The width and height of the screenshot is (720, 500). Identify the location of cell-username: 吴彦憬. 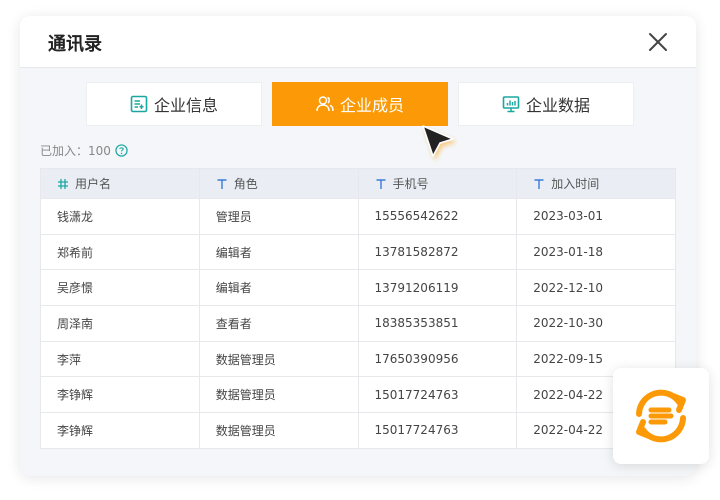
(120, 288).